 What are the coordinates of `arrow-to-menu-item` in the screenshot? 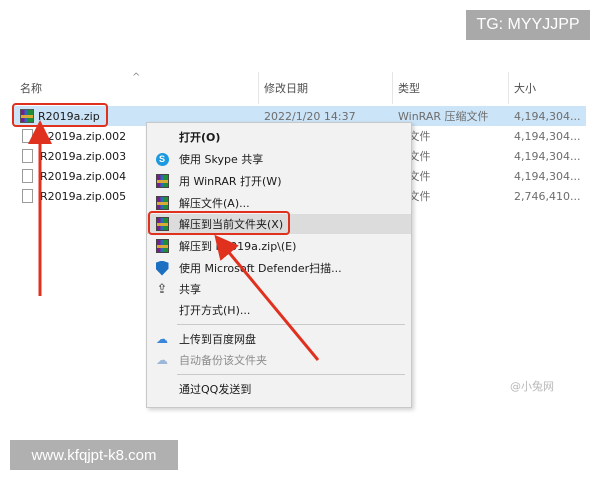 It's located at (267, 297).